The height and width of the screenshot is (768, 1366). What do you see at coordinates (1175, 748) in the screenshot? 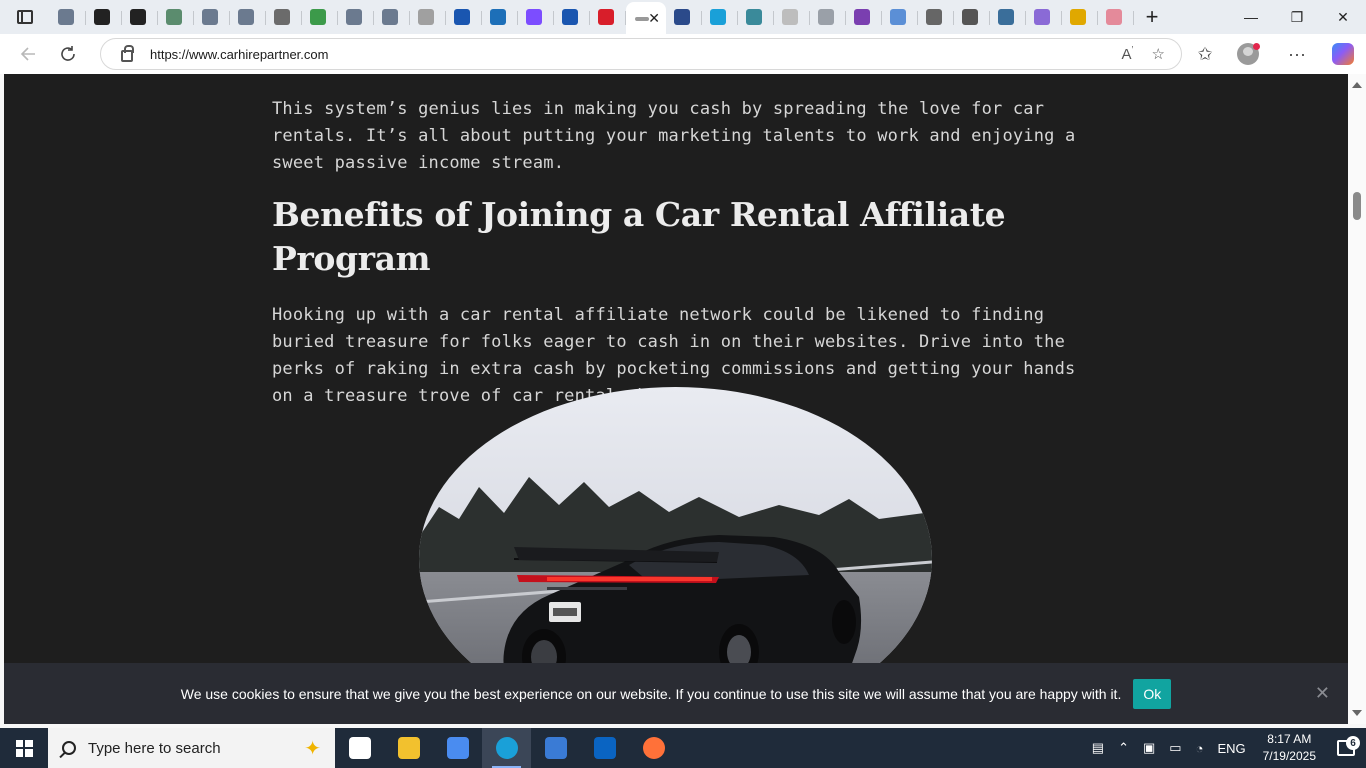
I see `battery-icon: ▭` at bounding box center [1175, 748].